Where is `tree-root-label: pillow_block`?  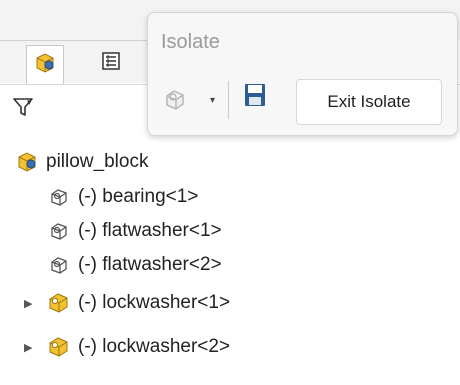
tree-root-label: pillow_block is located at coordinates (97, 161).